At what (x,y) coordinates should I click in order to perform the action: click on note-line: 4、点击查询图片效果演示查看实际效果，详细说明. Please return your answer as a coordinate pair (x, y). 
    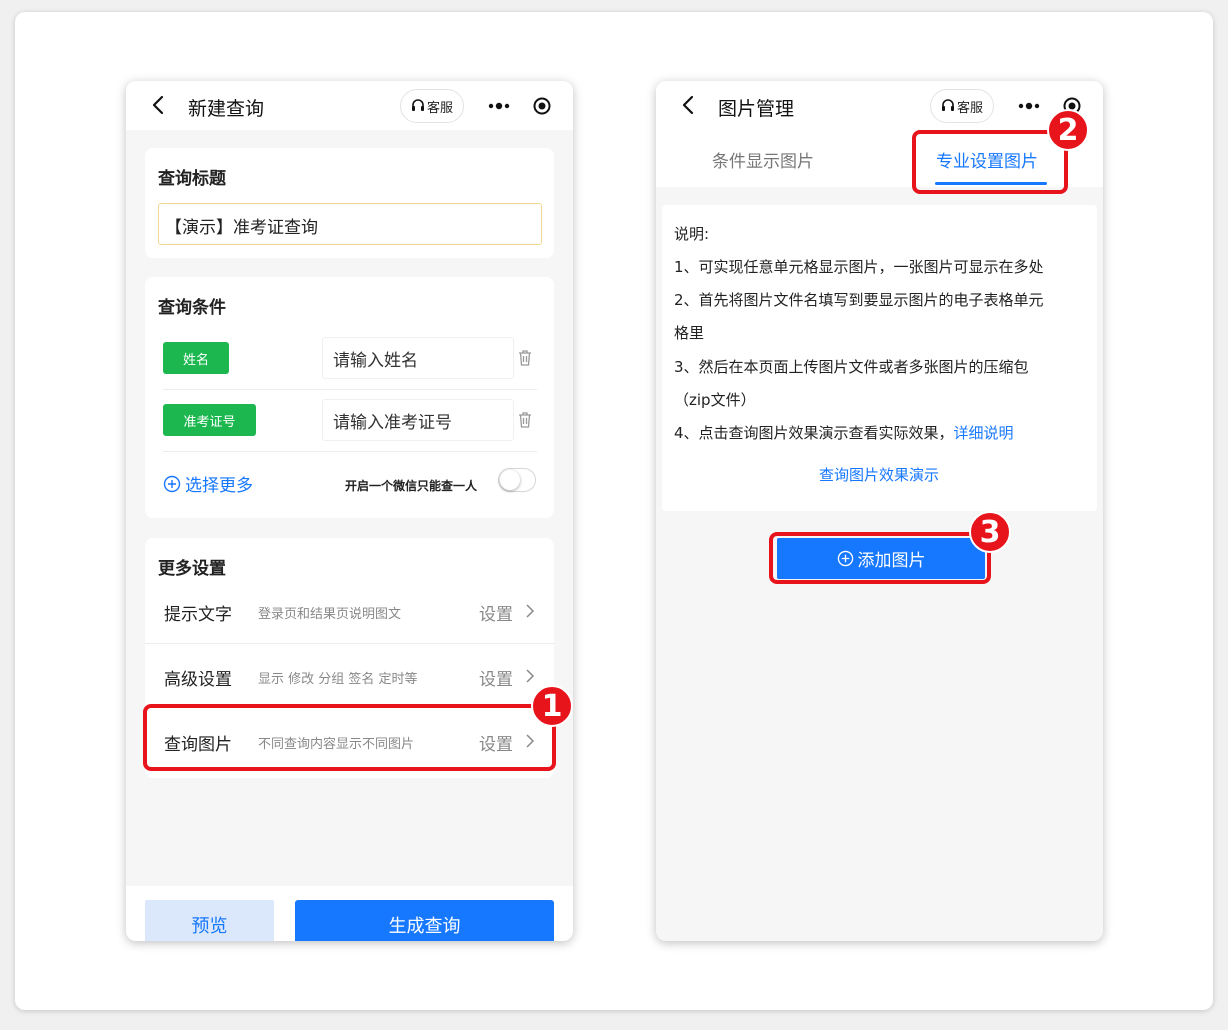
    Looking at the image, I should click on (844, 432).